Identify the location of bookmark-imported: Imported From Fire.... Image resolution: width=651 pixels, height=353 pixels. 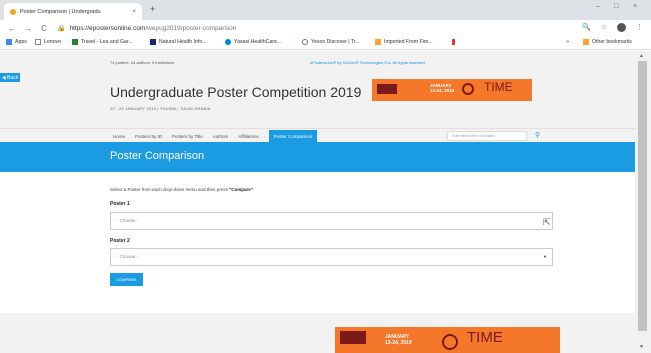
(404, 42).